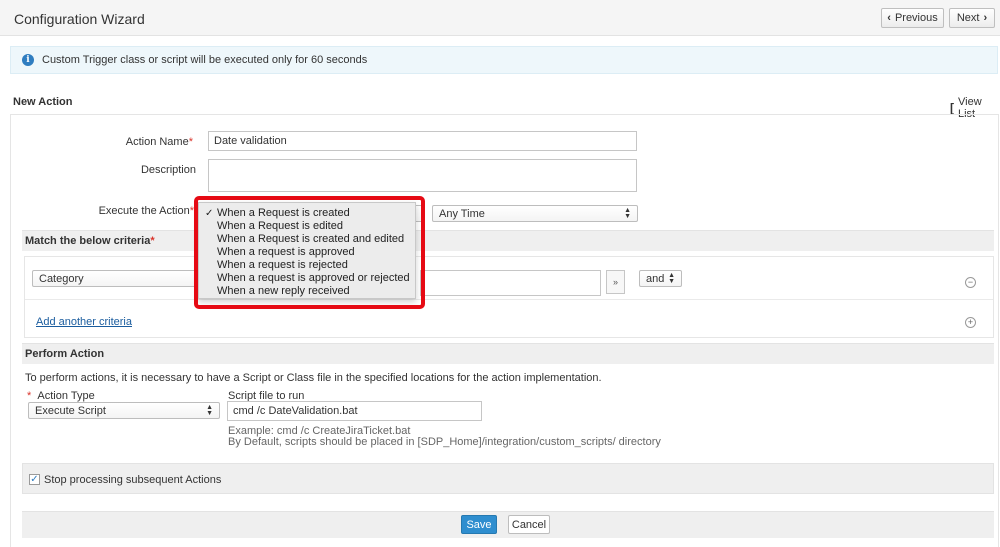 Image resolution: width=1000 pixels, height=547 pixels. I want to click on top-bar, so click(500, 18).